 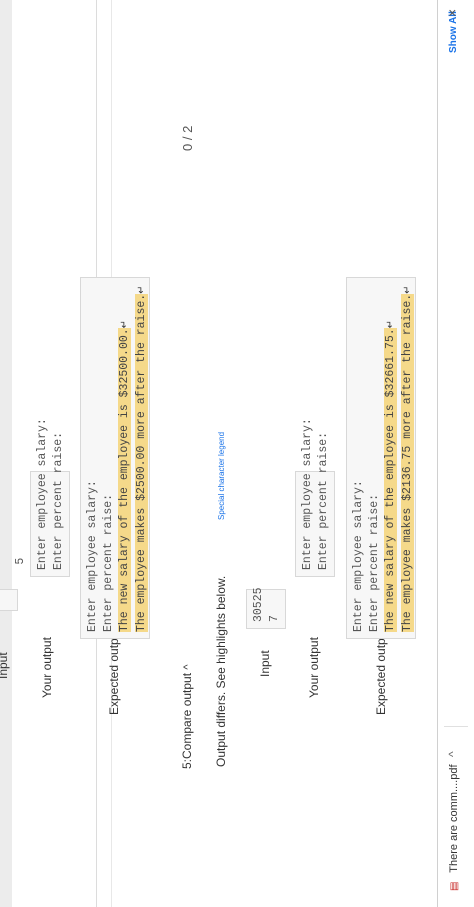 What do you see at coordinates (455, 453) in the screenshot?
I see `downloads-bar: ▤ There are comm....pdf ^ Show All ×` at bounding box center [455, 453].